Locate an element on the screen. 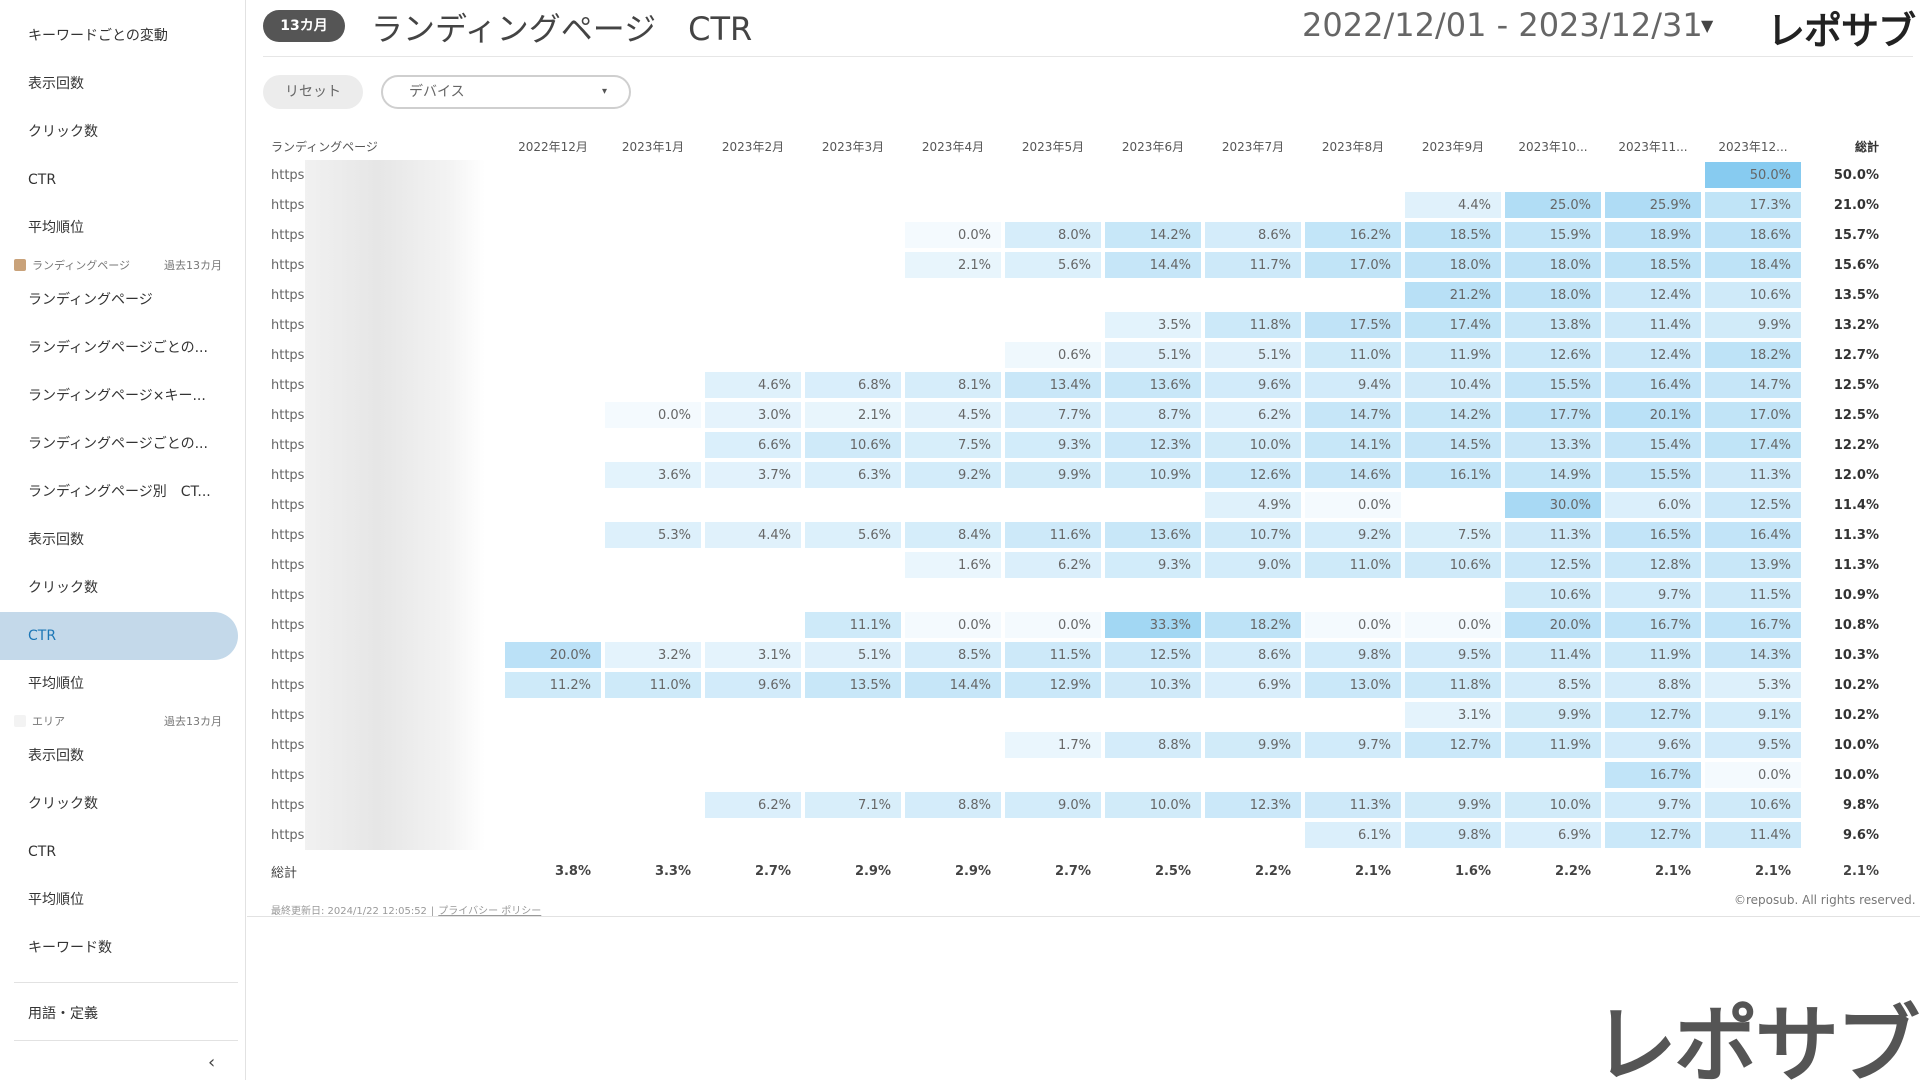 This screenshot has width=1920, height=1080. column-header-month: 2023年2月 is located at coordinates (753, 146).